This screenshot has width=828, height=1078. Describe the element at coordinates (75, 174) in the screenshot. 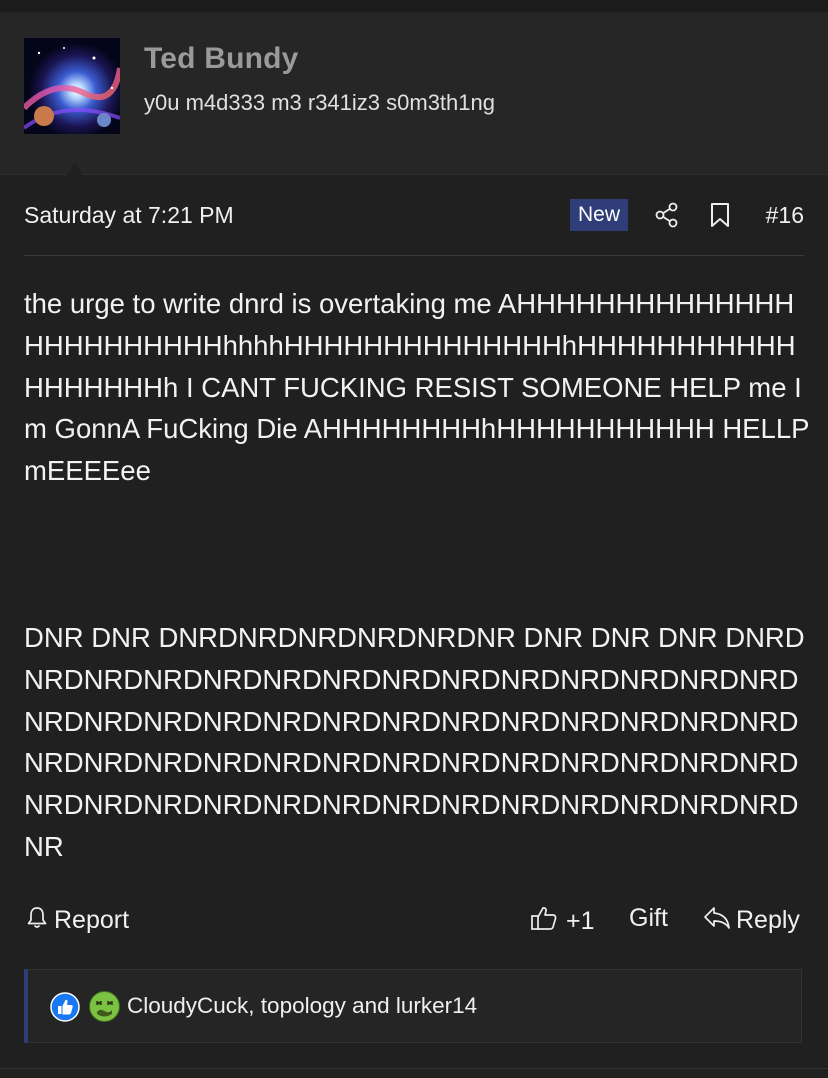

I see `author-arrow` at that location.